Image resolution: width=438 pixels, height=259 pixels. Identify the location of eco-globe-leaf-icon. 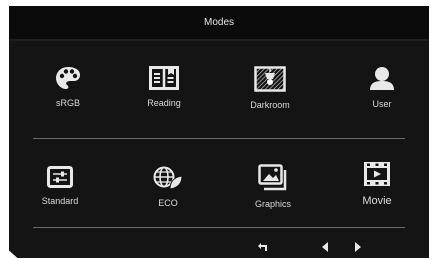
(168, 180).